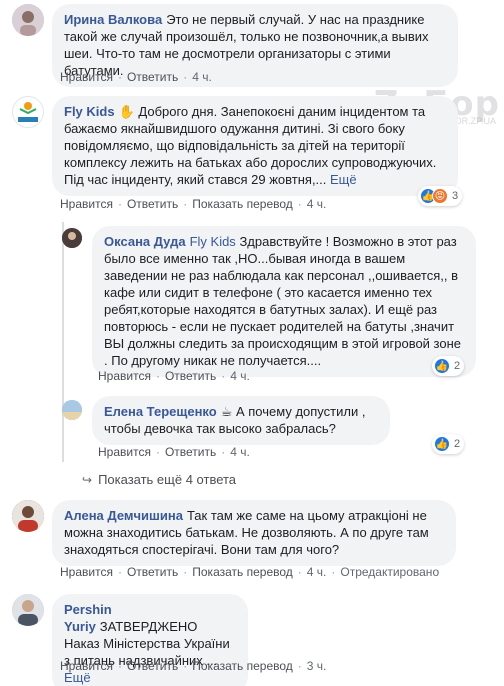 This screenshot has height=686, width=504. Describe the element at coordinates (213, 241) in the screenshot. I see `tagged-page: Fly Kids` at that location.